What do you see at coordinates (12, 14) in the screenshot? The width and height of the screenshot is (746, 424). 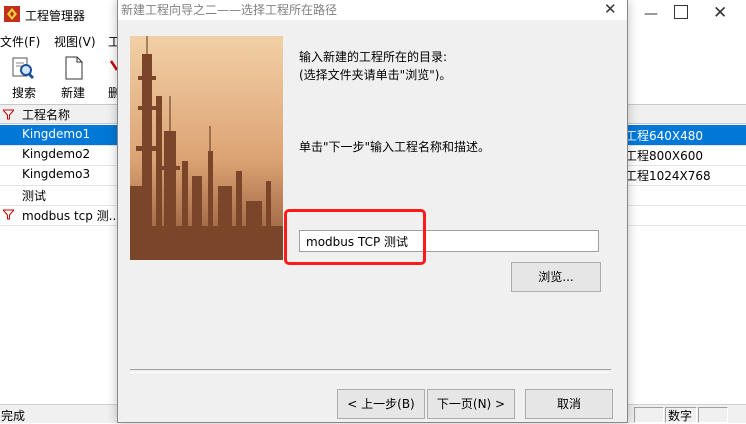 I see `app-logo-icon` at bounding box center [12, 14].